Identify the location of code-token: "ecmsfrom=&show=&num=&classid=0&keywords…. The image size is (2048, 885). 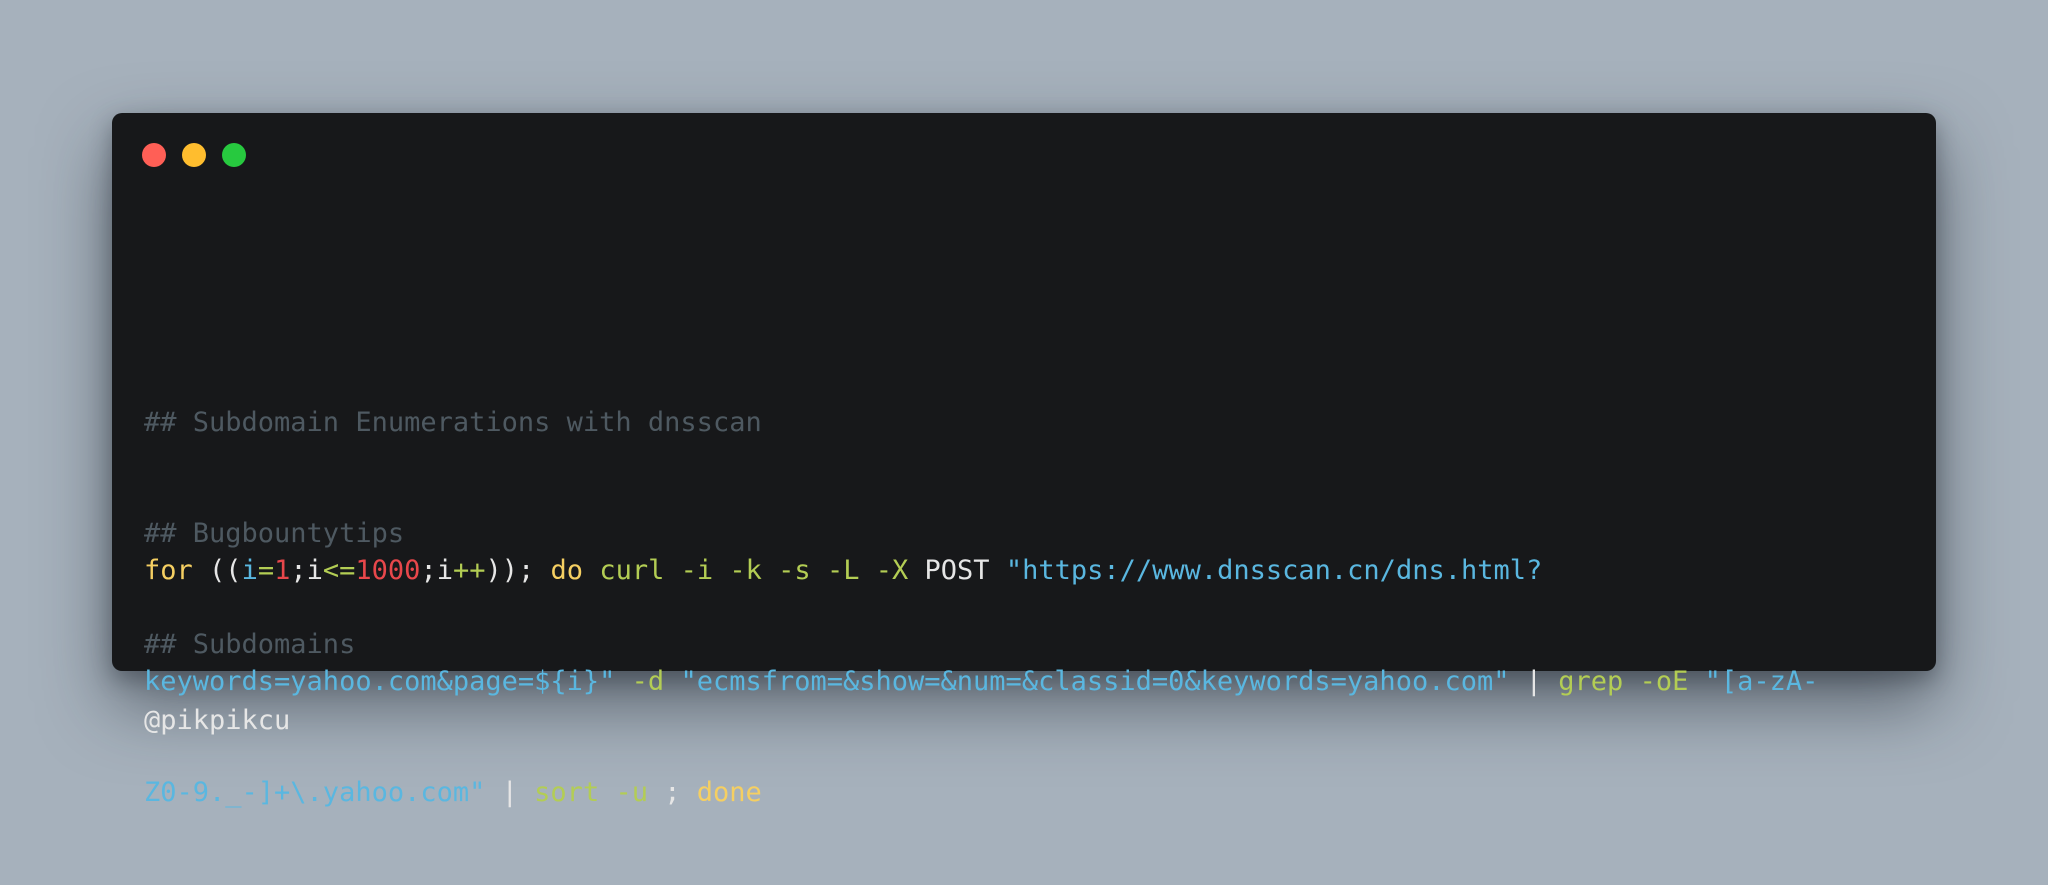
(1095, 681).